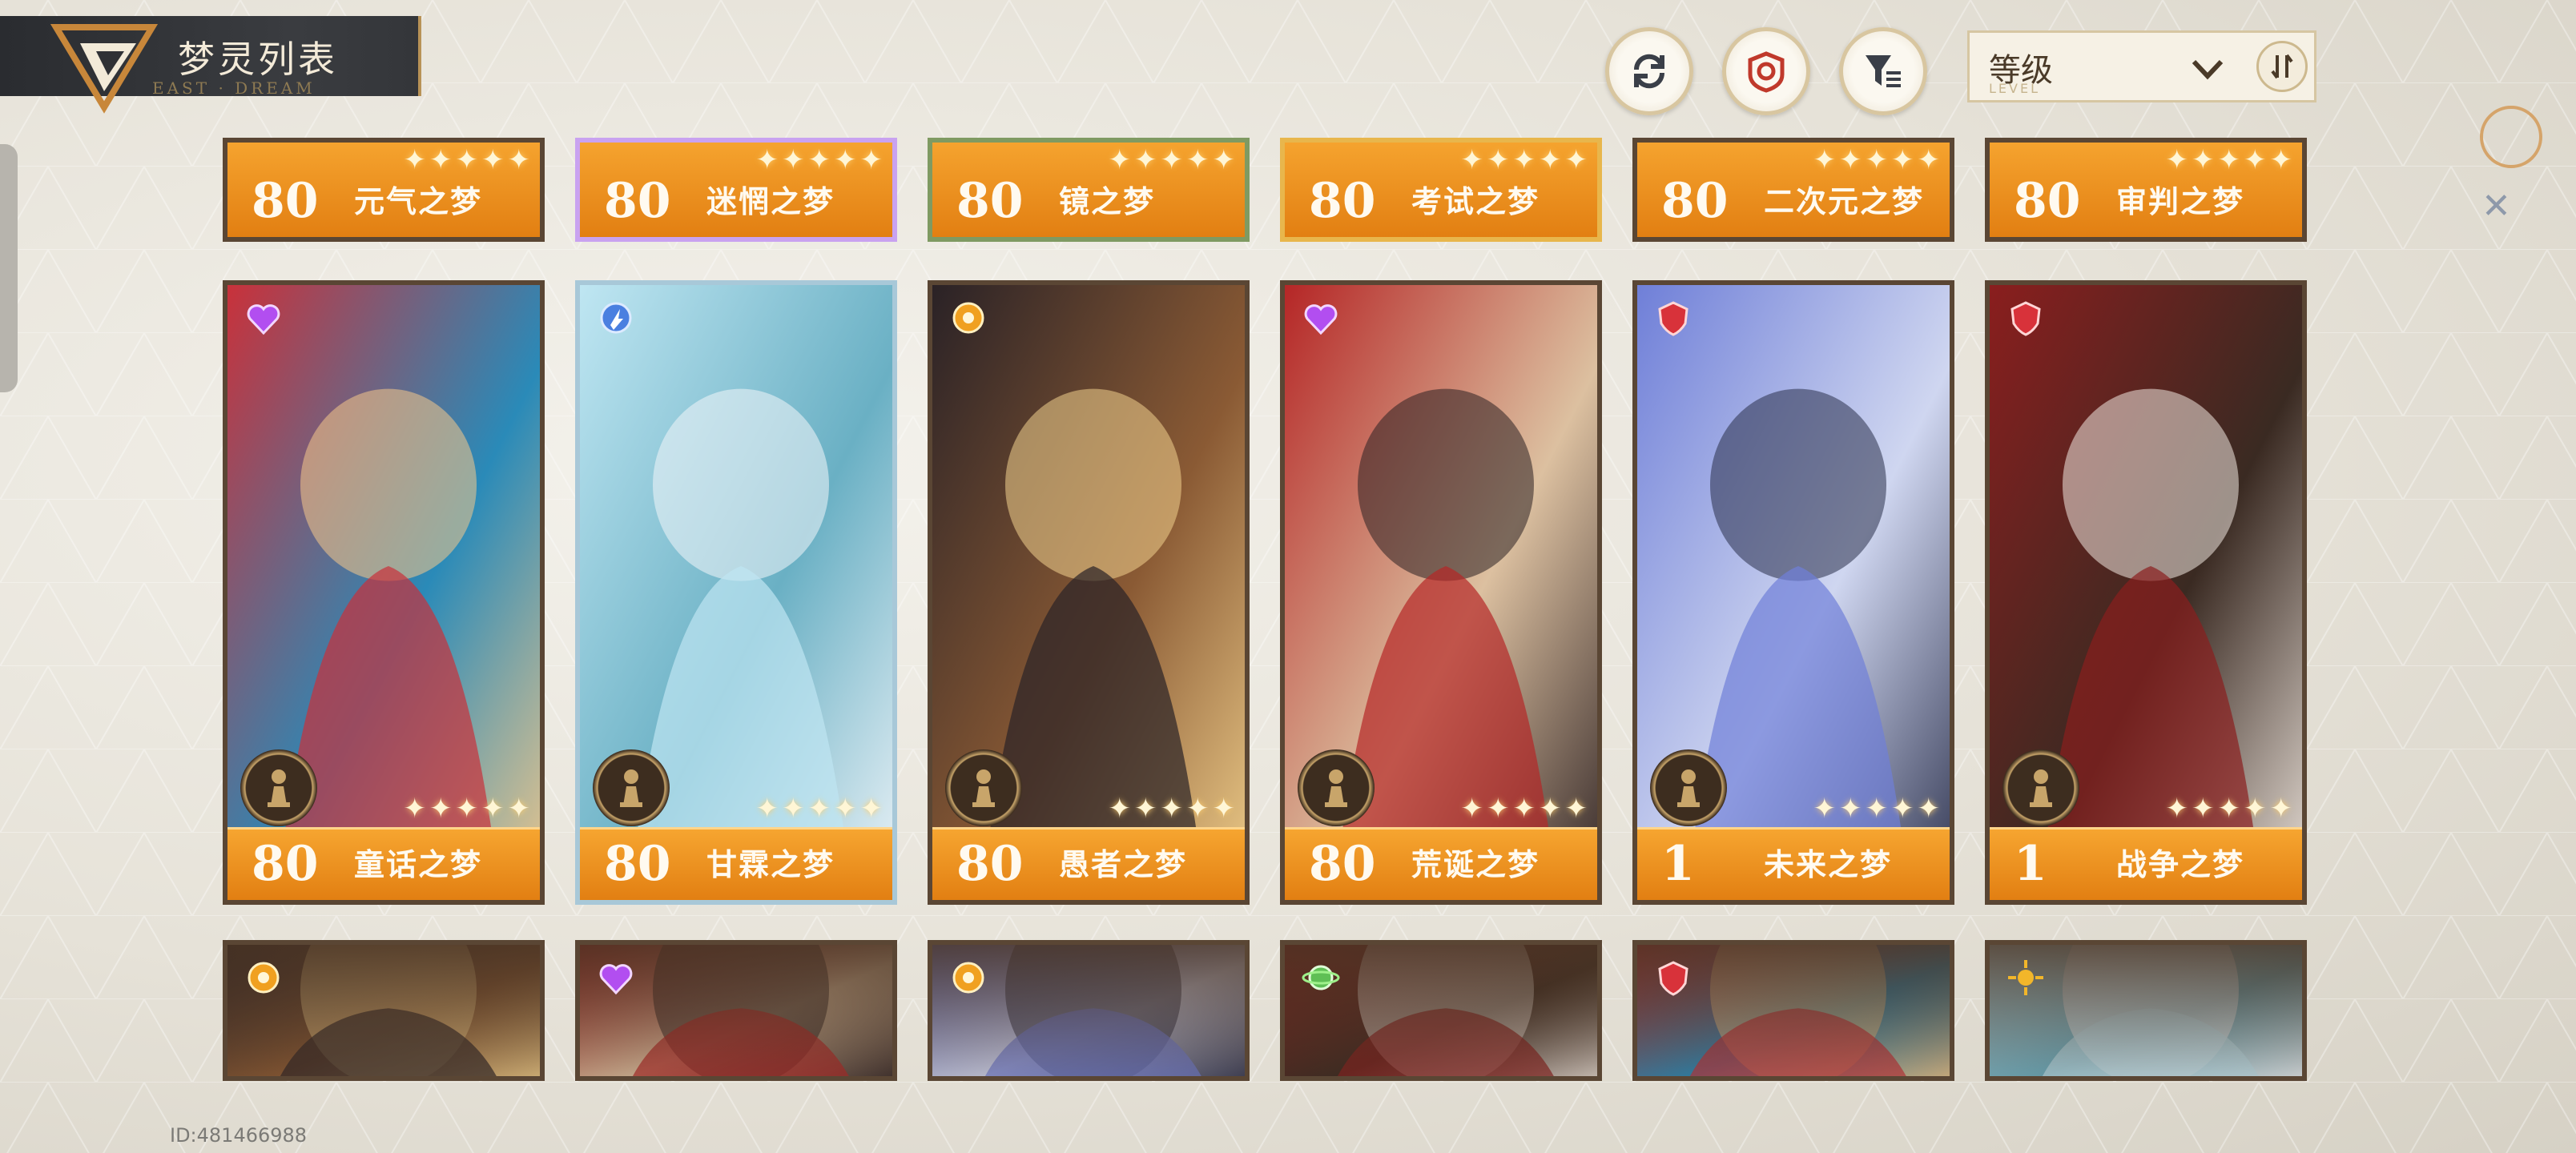 The image size is (2576, 1153). I want to click on target-button, so click(1766, 71).